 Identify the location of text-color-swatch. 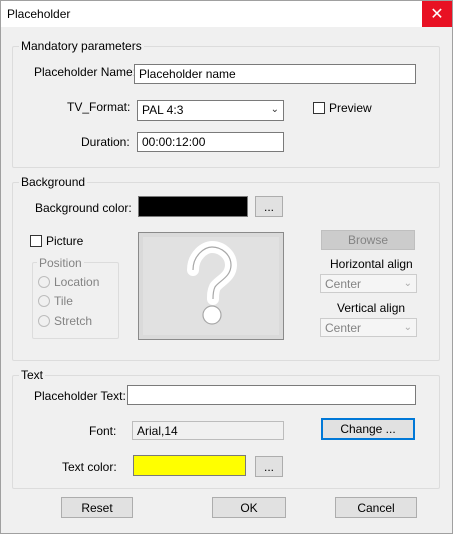
(189, 465).